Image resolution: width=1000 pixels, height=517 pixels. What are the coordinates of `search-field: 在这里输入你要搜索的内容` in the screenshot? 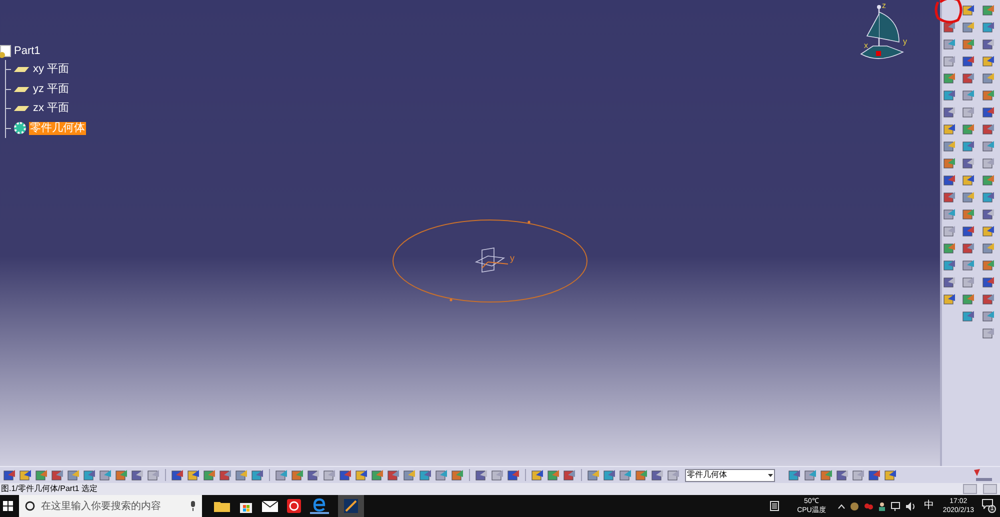 It's located at (112, 506).